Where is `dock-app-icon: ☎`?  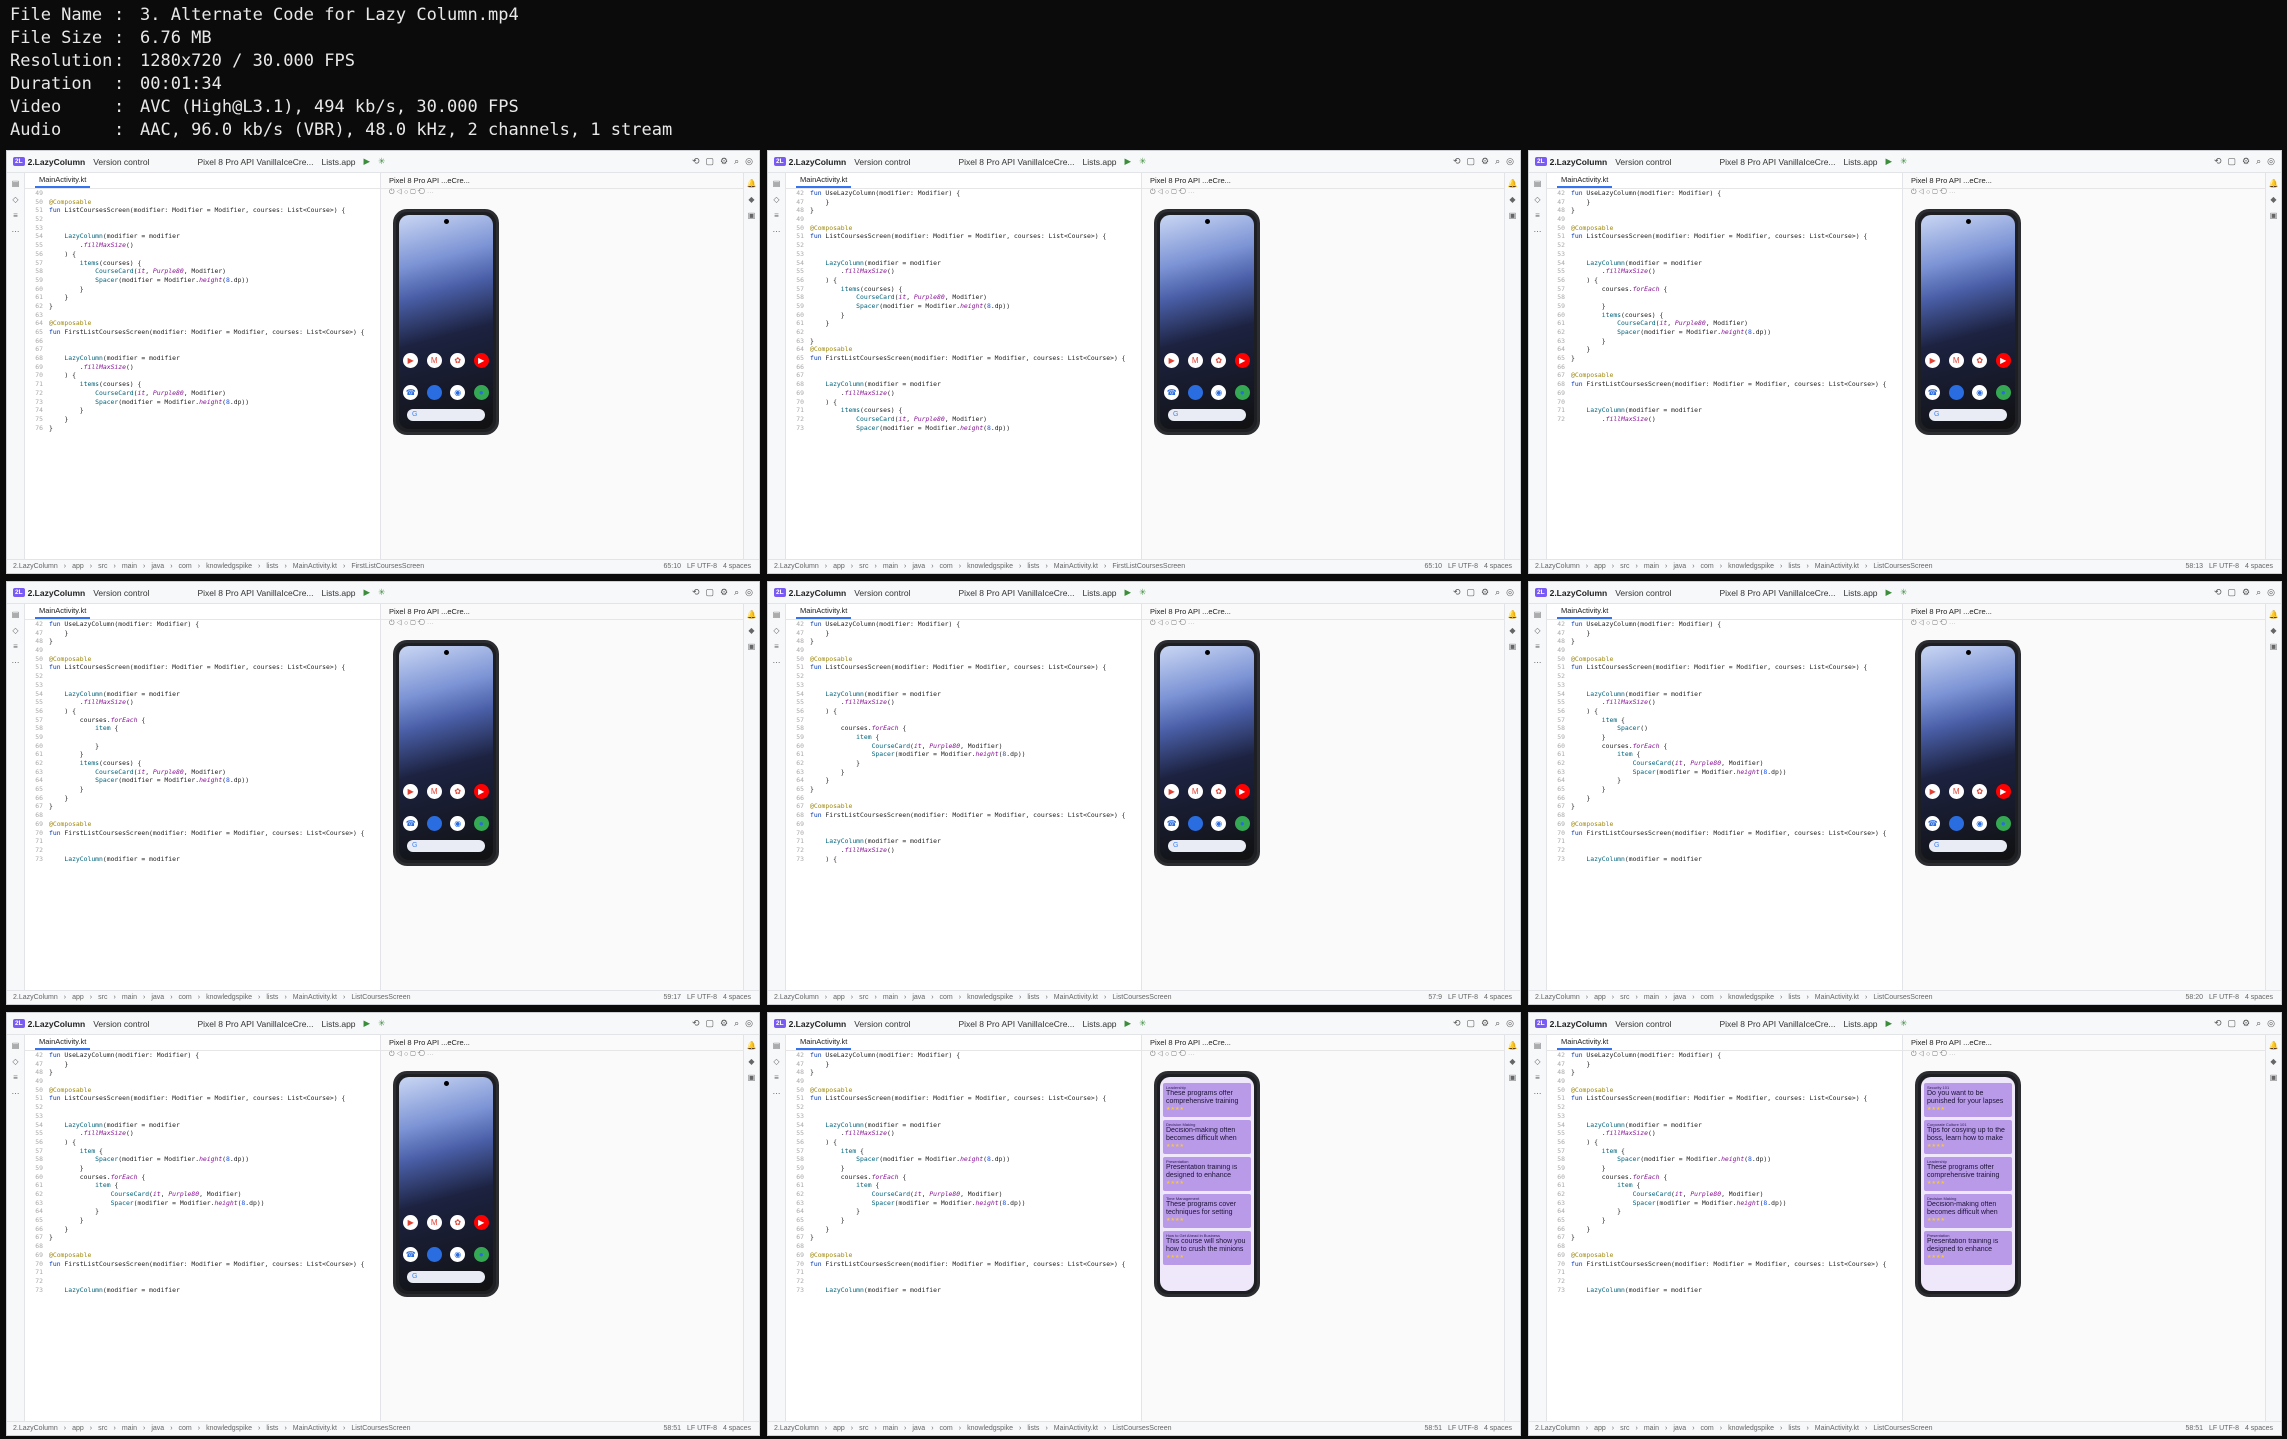
dock-app-icon: ☎ is located at coordinates (1933, 392).